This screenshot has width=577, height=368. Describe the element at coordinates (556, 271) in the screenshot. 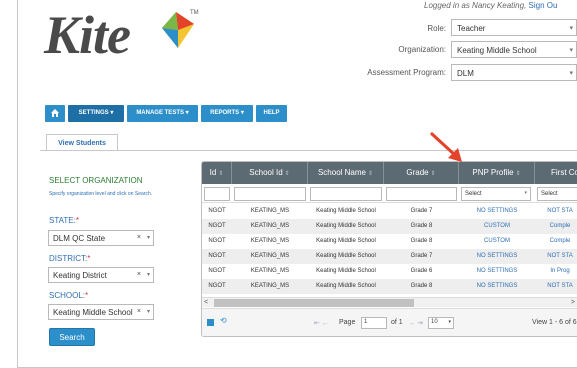

I see `cell-first-contact-link: In Prog` at that location.